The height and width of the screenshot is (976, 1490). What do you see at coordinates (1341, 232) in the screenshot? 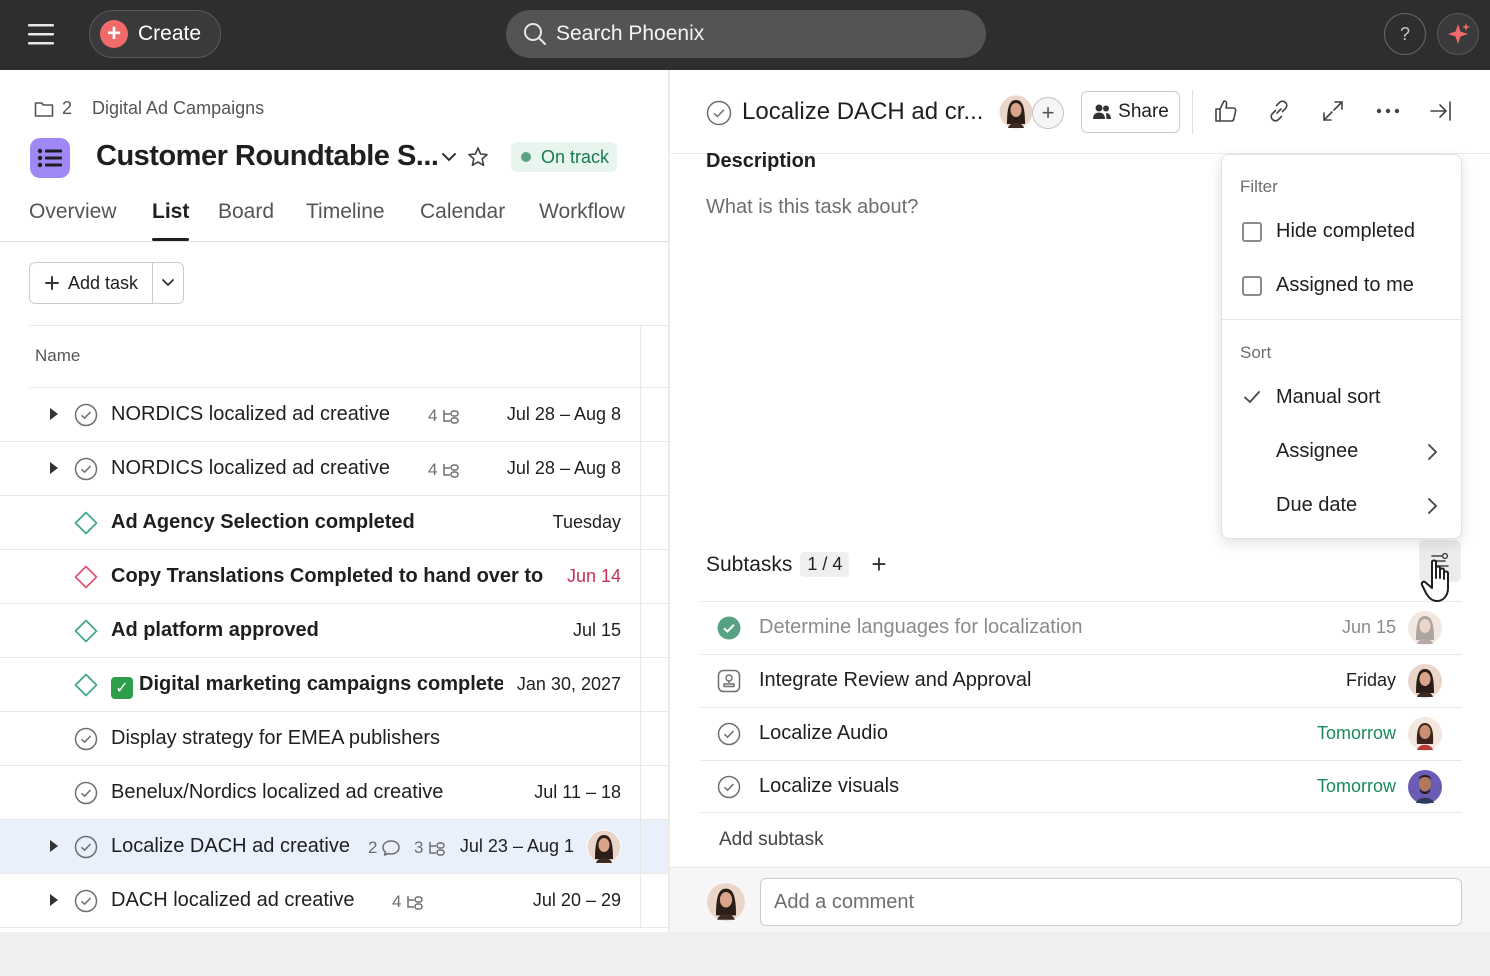
I see `hide-completed-option: Hide completed` at bounding box center [1341, 232].